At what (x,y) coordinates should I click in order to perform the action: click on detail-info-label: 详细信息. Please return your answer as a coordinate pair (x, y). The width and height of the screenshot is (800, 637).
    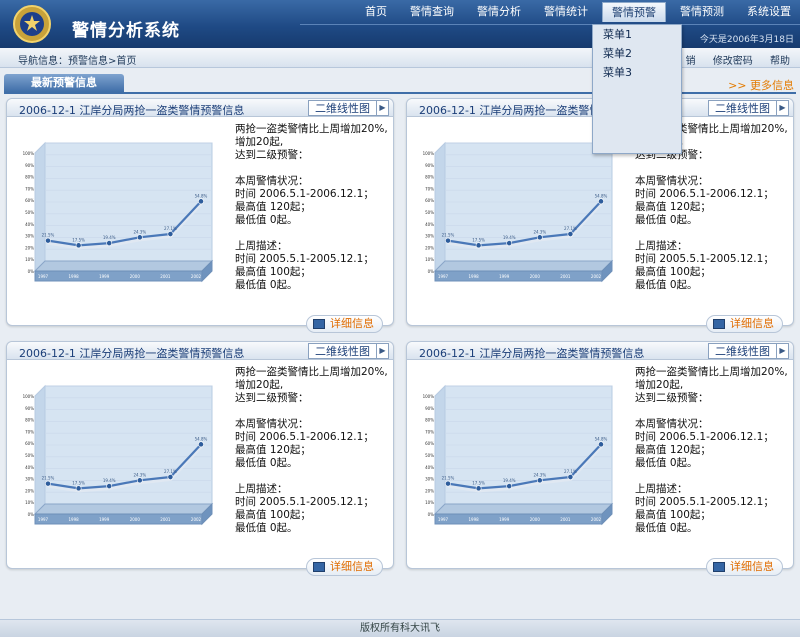
    Looking at the image, I should click on (352, 566).